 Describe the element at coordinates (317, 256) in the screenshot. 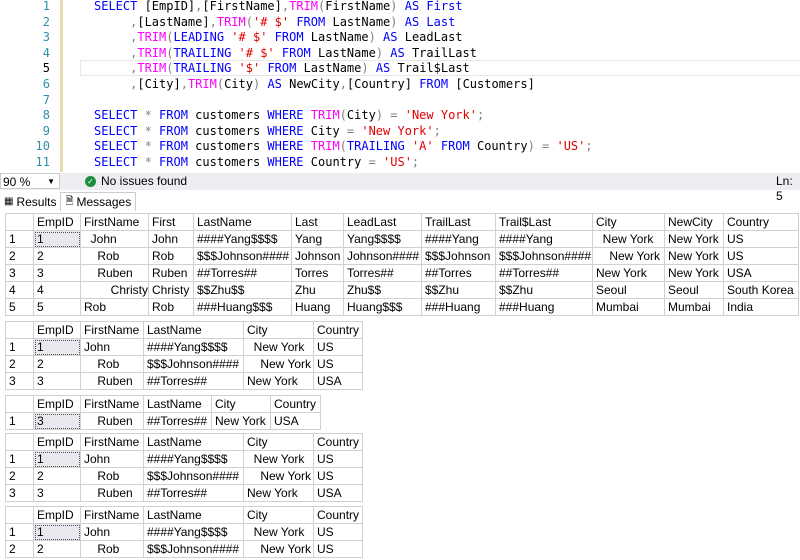

I see `grid-cell: Johnson` at that location.